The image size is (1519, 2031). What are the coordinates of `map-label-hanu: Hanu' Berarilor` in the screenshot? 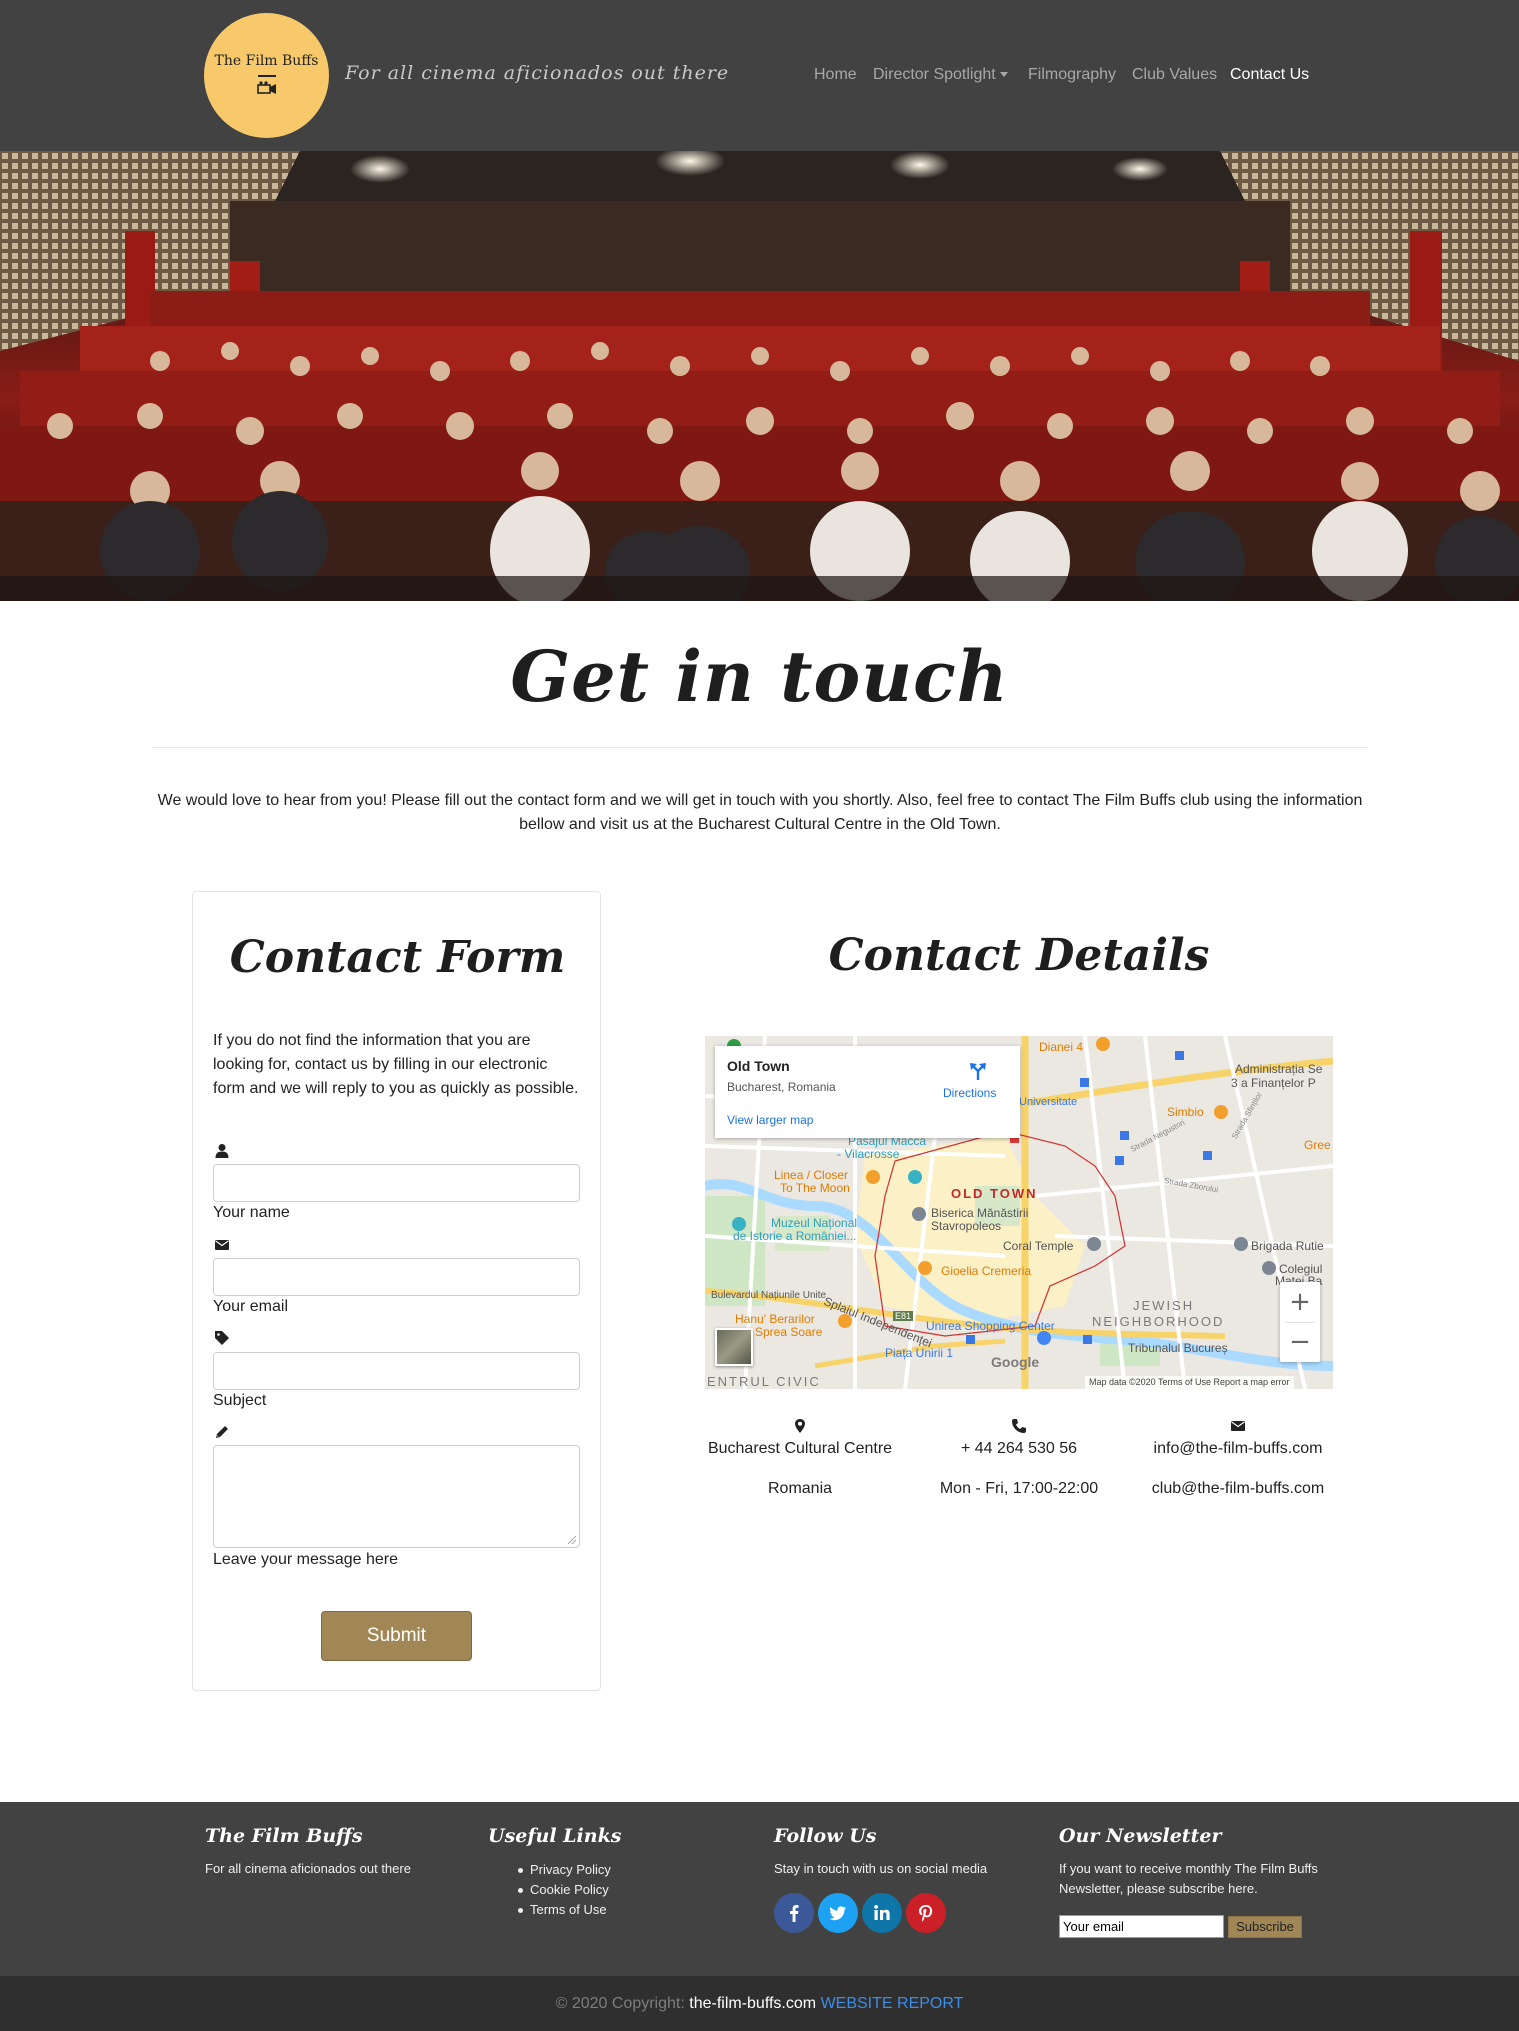 It's located at (775, 1319).